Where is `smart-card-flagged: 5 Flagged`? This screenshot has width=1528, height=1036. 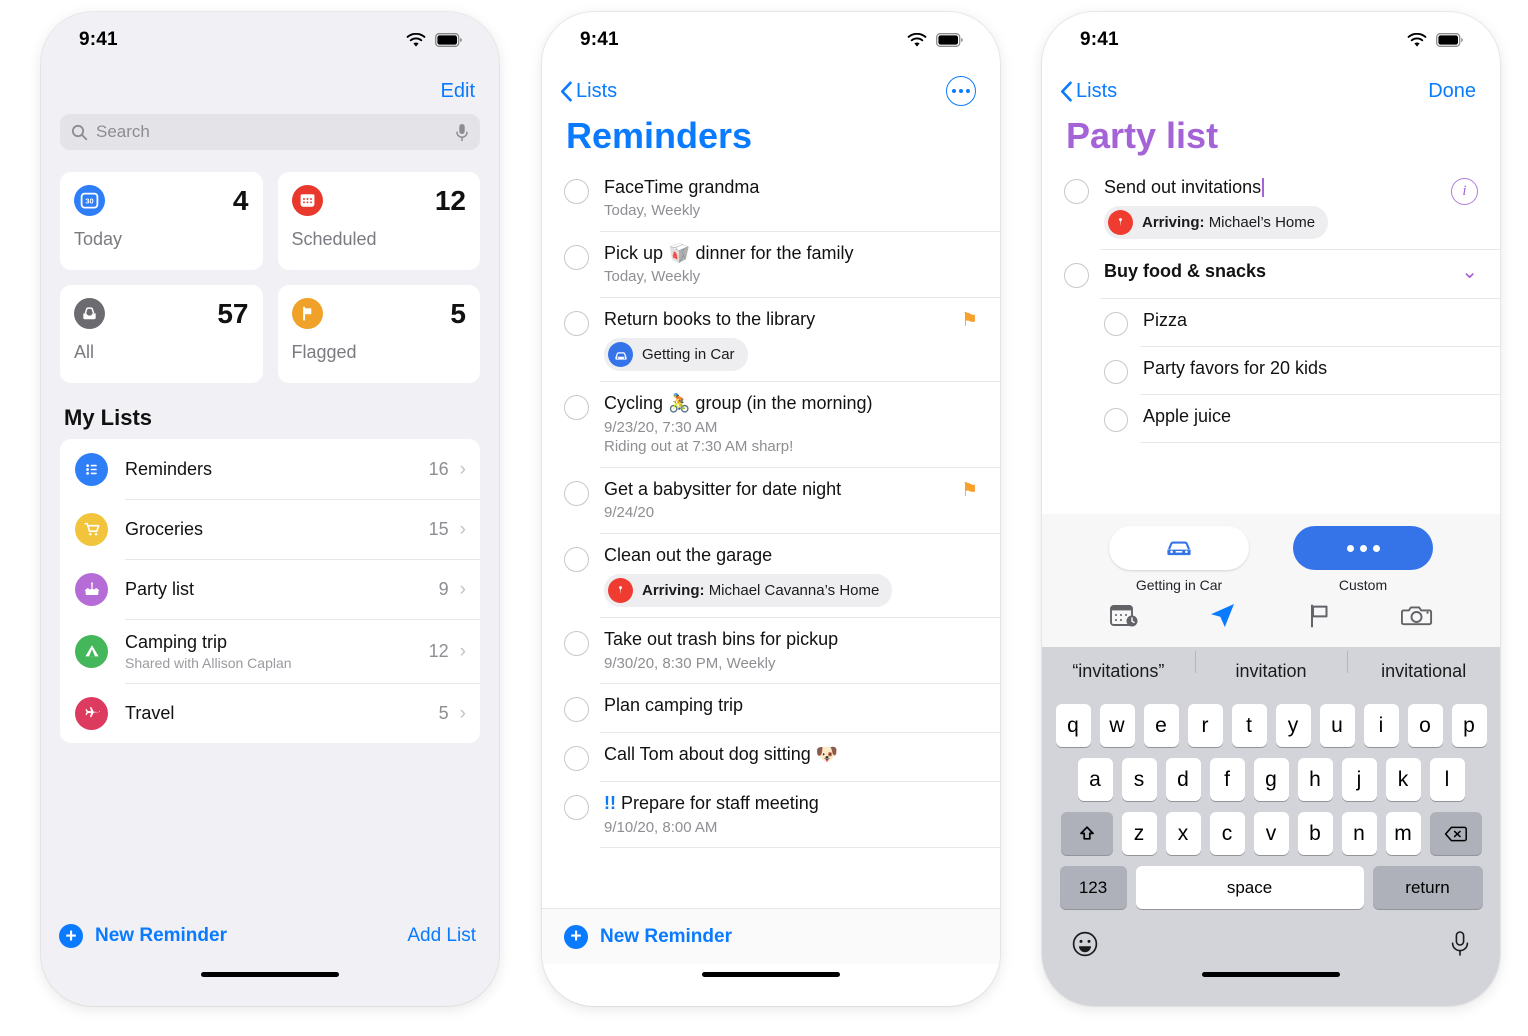 smart-card-flagged: 5 Flagged is located at coordinates (378, 334).